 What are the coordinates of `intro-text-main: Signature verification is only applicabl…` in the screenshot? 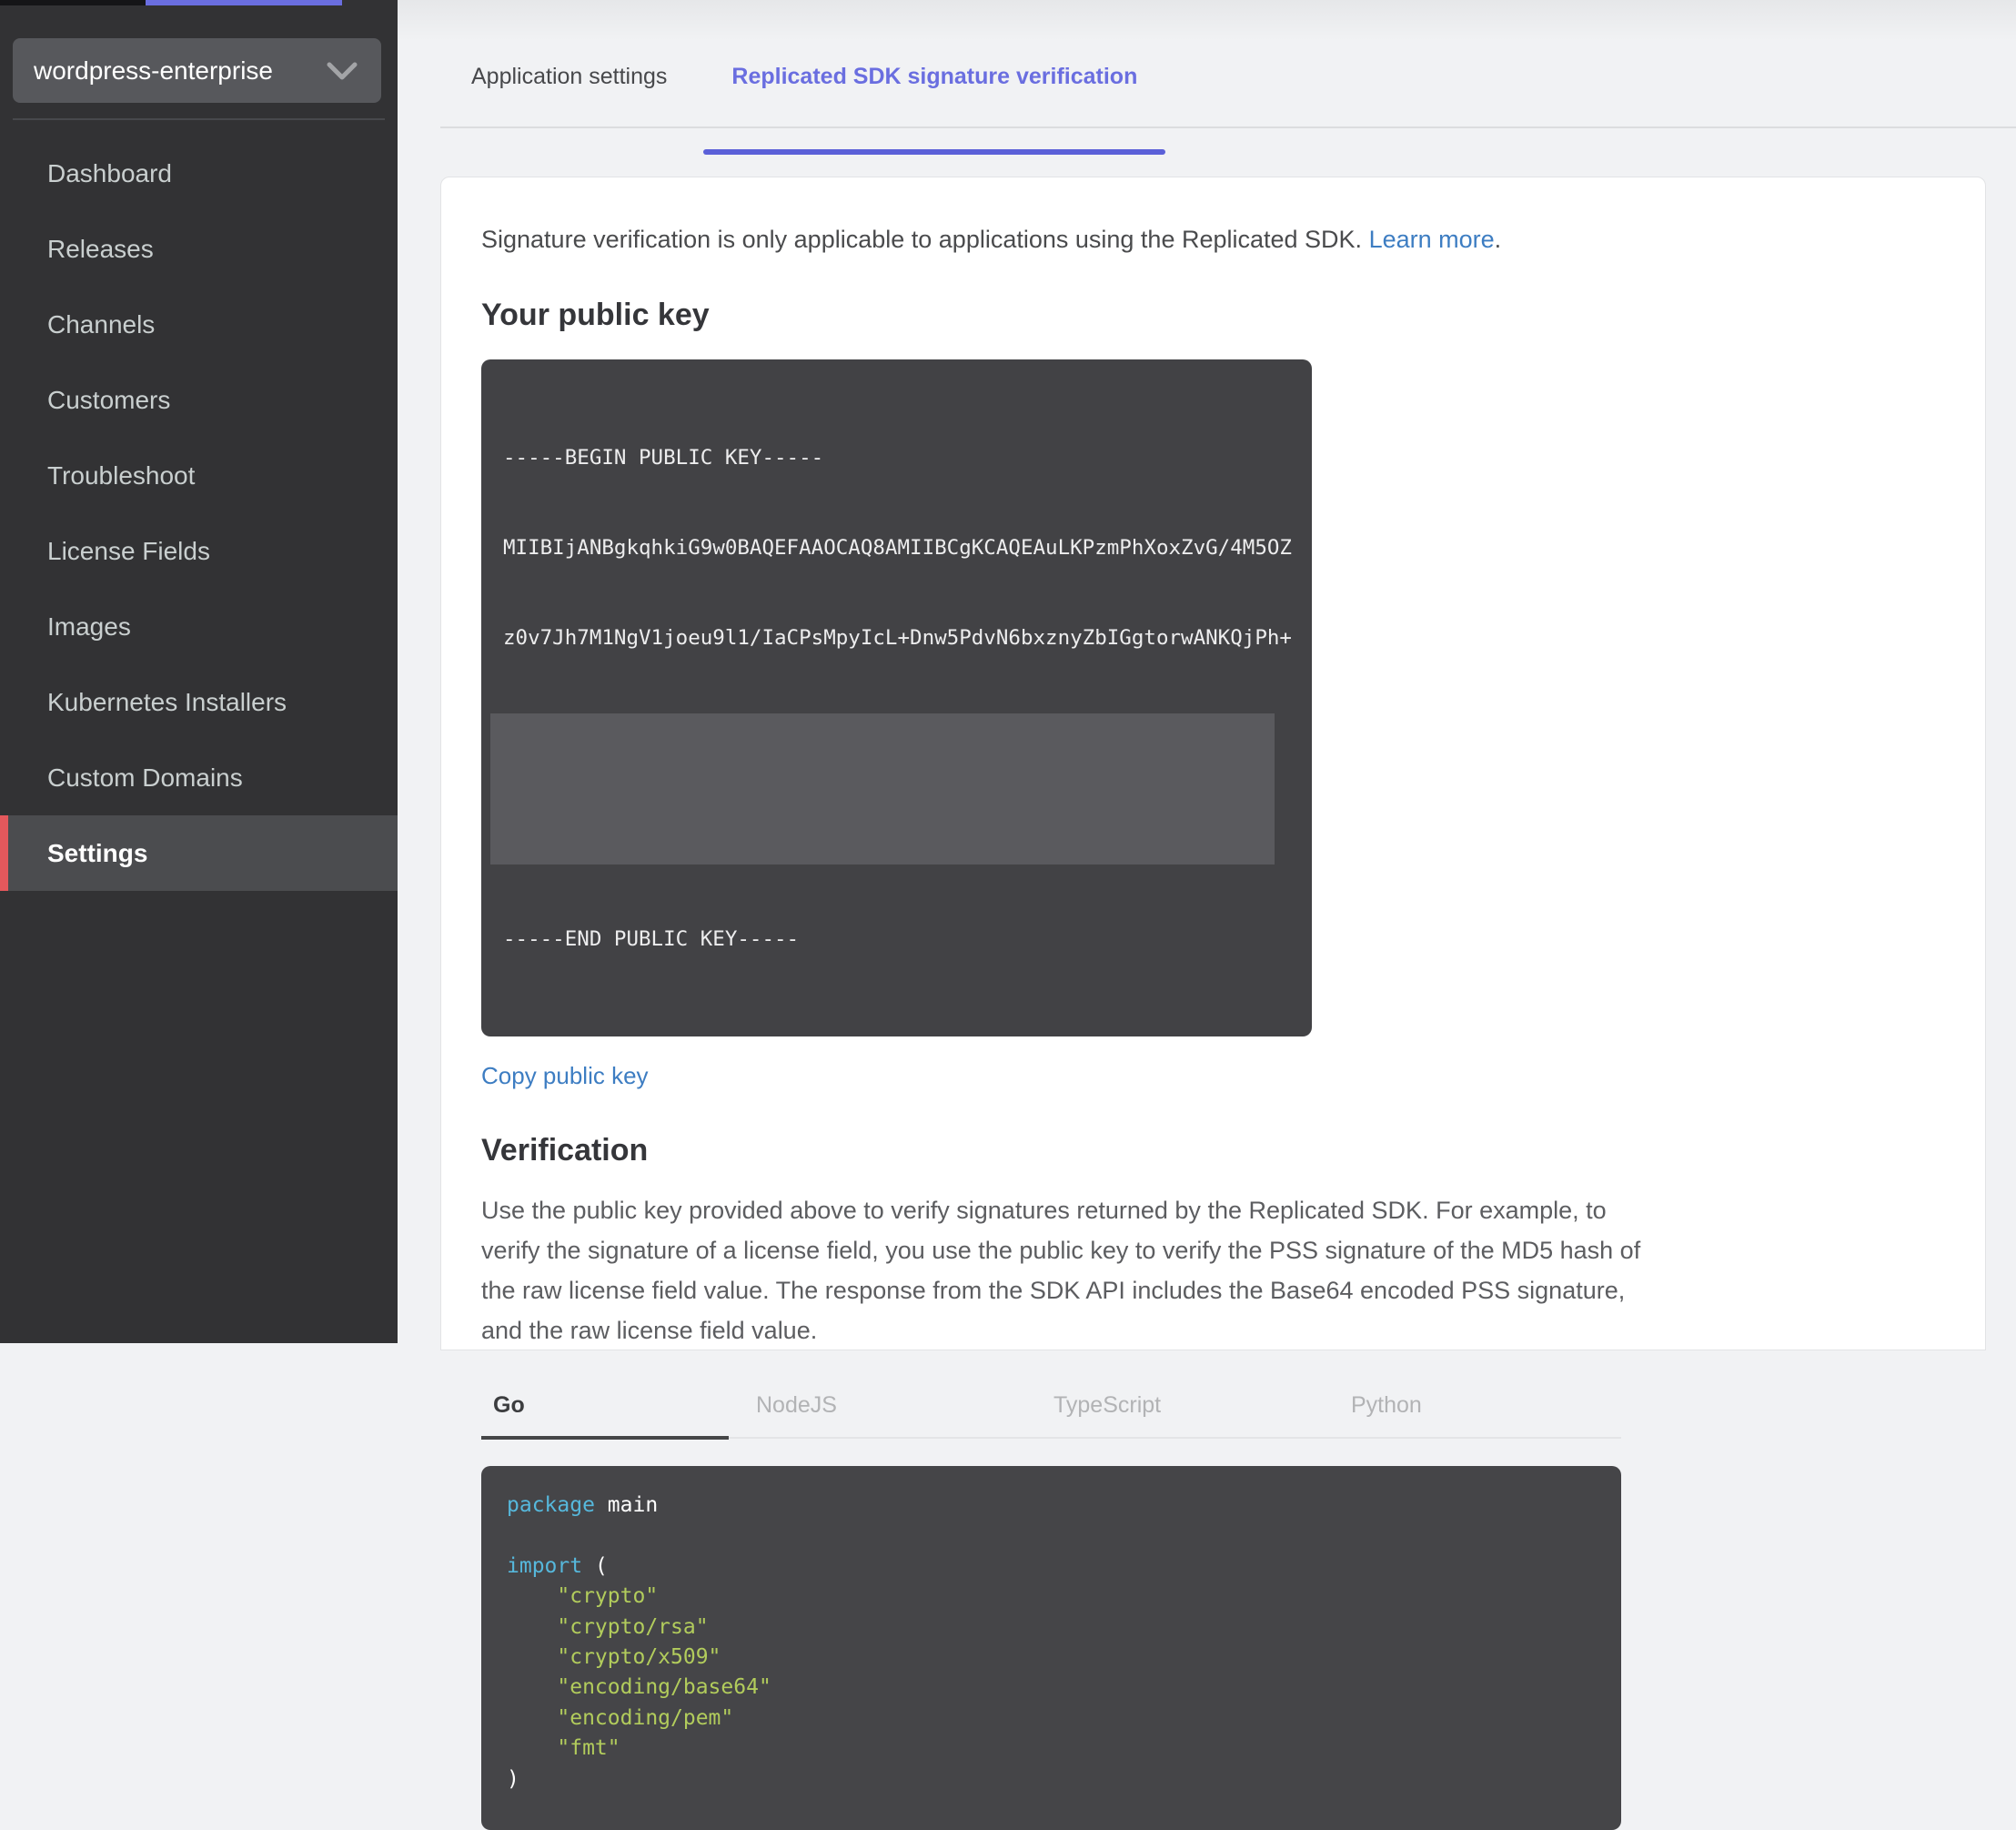 It's located at (925, 239).